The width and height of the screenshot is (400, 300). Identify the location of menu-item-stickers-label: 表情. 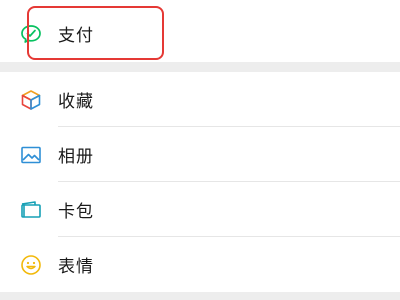
(76, 267).